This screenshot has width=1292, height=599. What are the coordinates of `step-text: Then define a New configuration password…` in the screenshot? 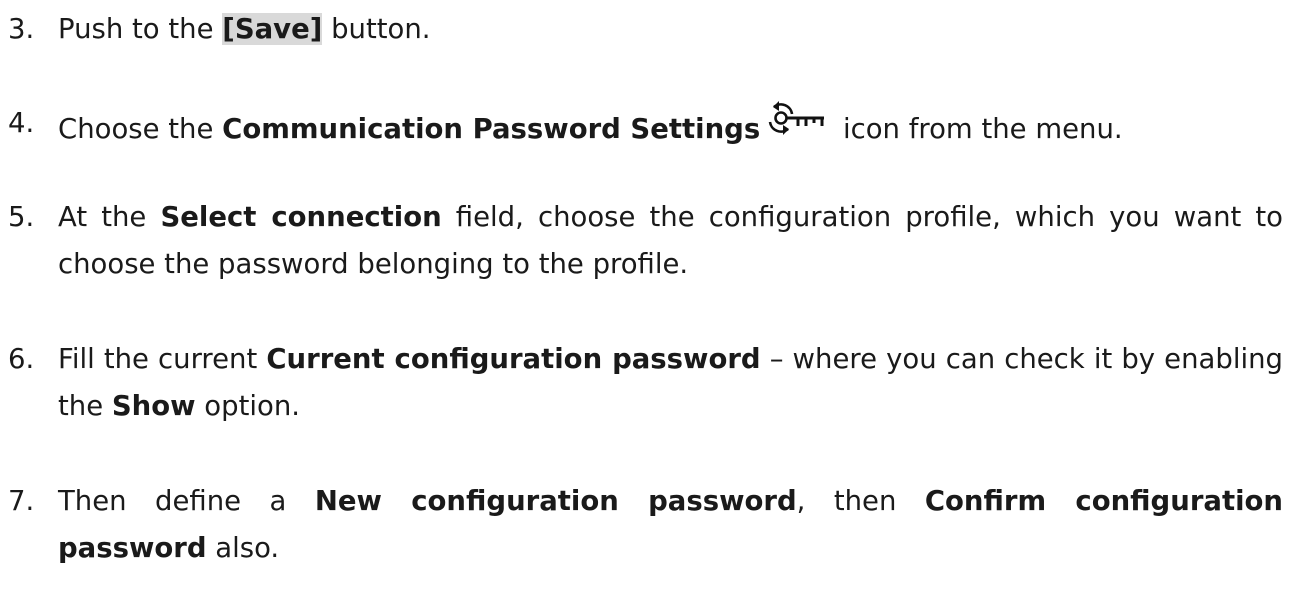 It's located at (670, 524).